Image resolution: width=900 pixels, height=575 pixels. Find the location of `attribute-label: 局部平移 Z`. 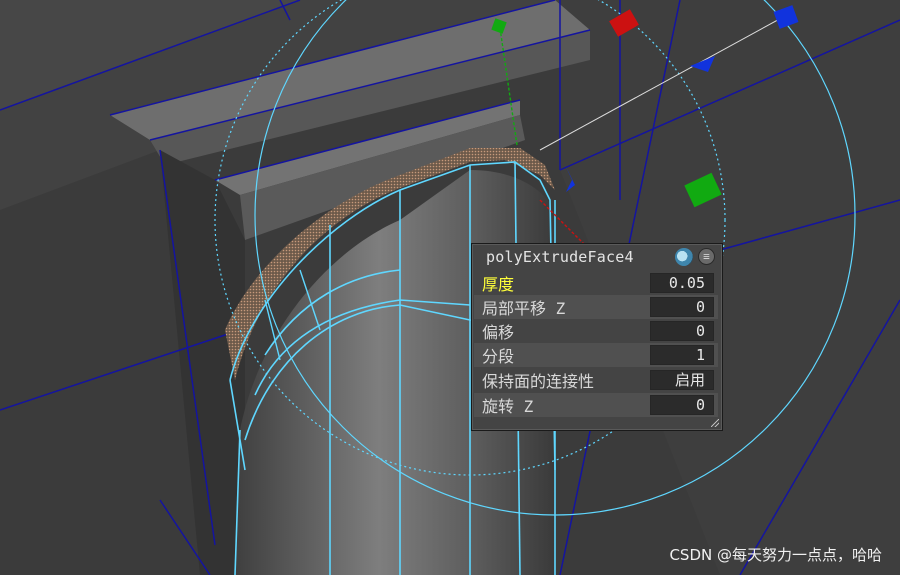

attribute-label: 局部平移 Z is located at coordinates (524, 308).